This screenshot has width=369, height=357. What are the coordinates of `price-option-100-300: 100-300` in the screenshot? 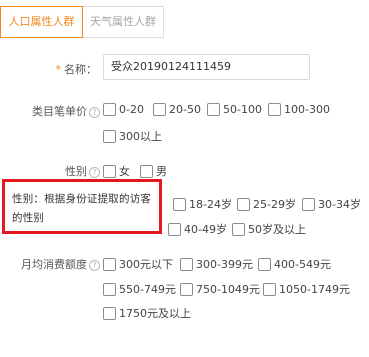 It's located at (299, 109).